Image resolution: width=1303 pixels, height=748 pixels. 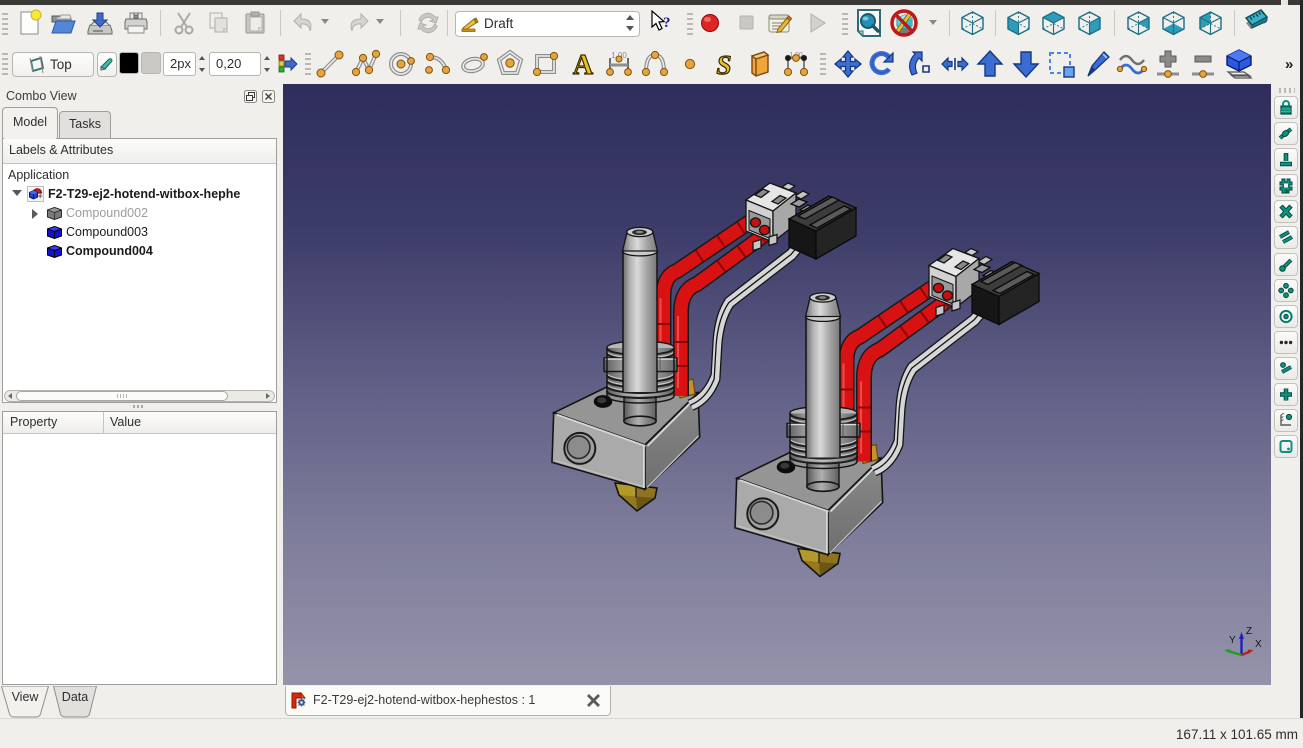 I want to click on svg-text: View, so click(x=26, y=697).